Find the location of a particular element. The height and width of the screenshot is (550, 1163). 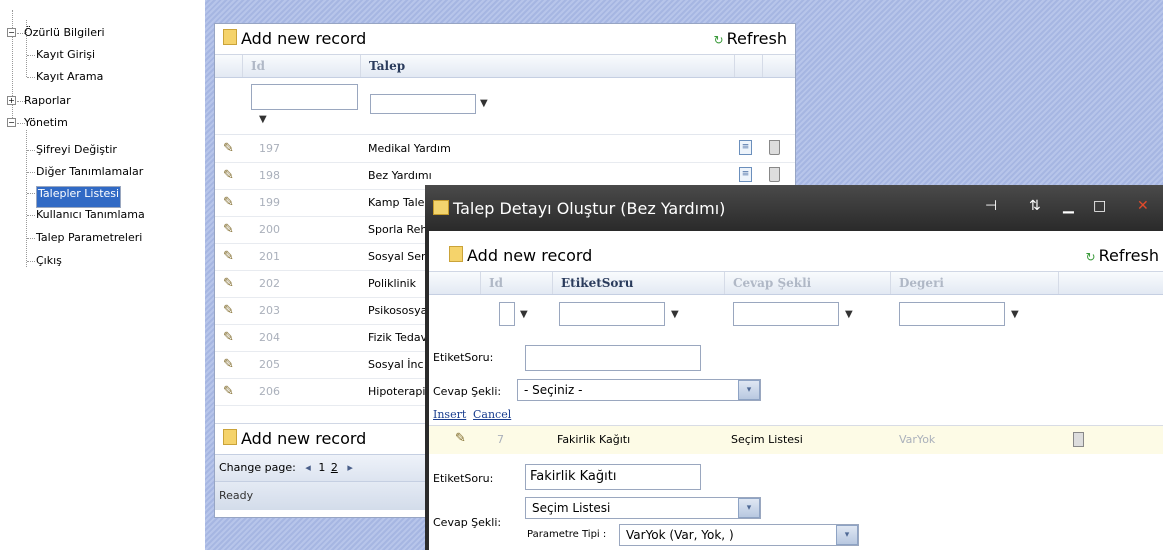

reload-icon: ⇅ is located at coordinates (1035, 206).